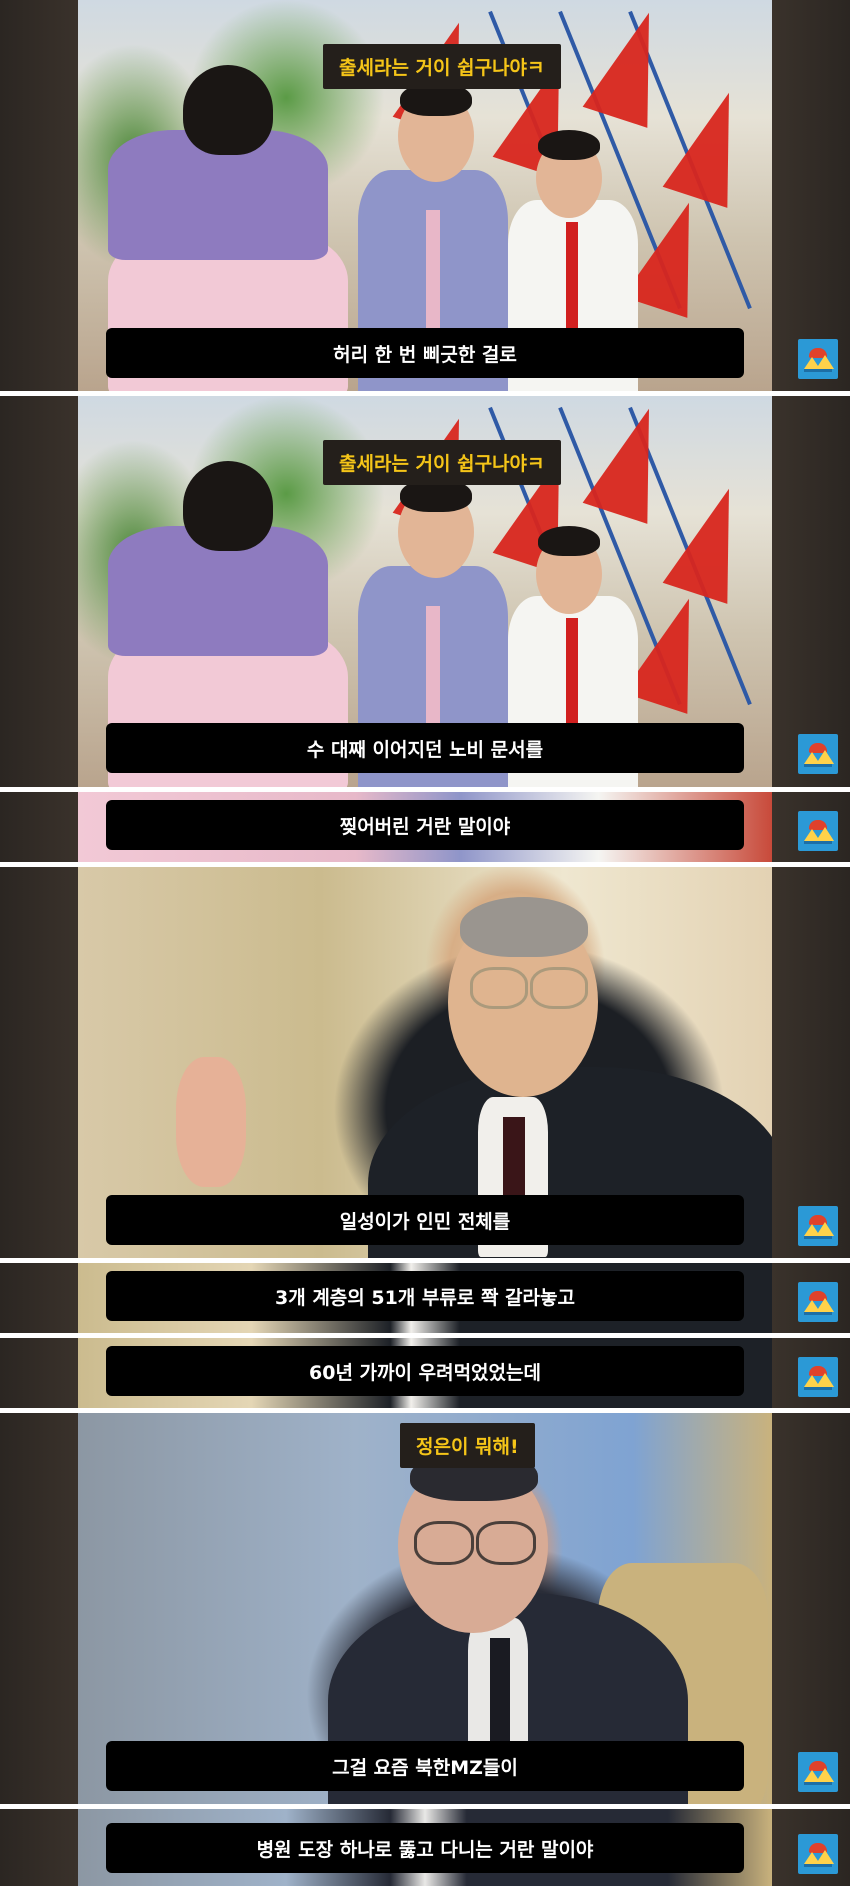 This screenshot has height=1886, width=850. What do you see at coordinates (425, 748) in the screenshot?
I see `subtitle-bar: 수 대째 이어지던 노비 문서를` at bounding box center [425, 748].